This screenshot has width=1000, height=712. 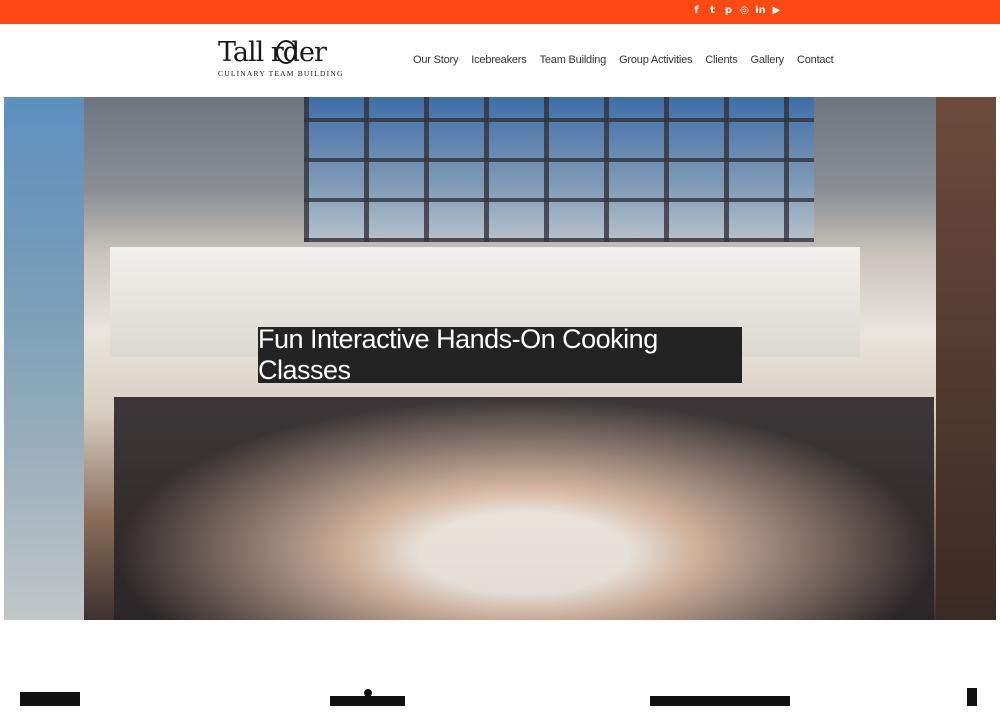 What do you see at coordinates (573, 60) in the screenshot?
I see `nav-team-building: Team Building` at bounding box center [573, 60].